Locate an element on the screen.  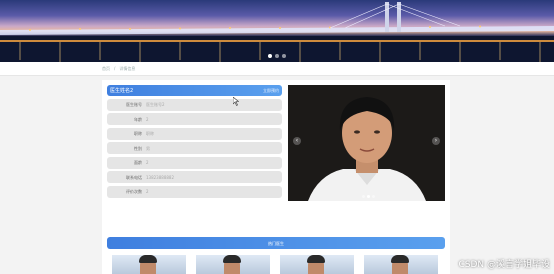
popular-doctors-title: 热门医生 is located at coordinates (276, 243).